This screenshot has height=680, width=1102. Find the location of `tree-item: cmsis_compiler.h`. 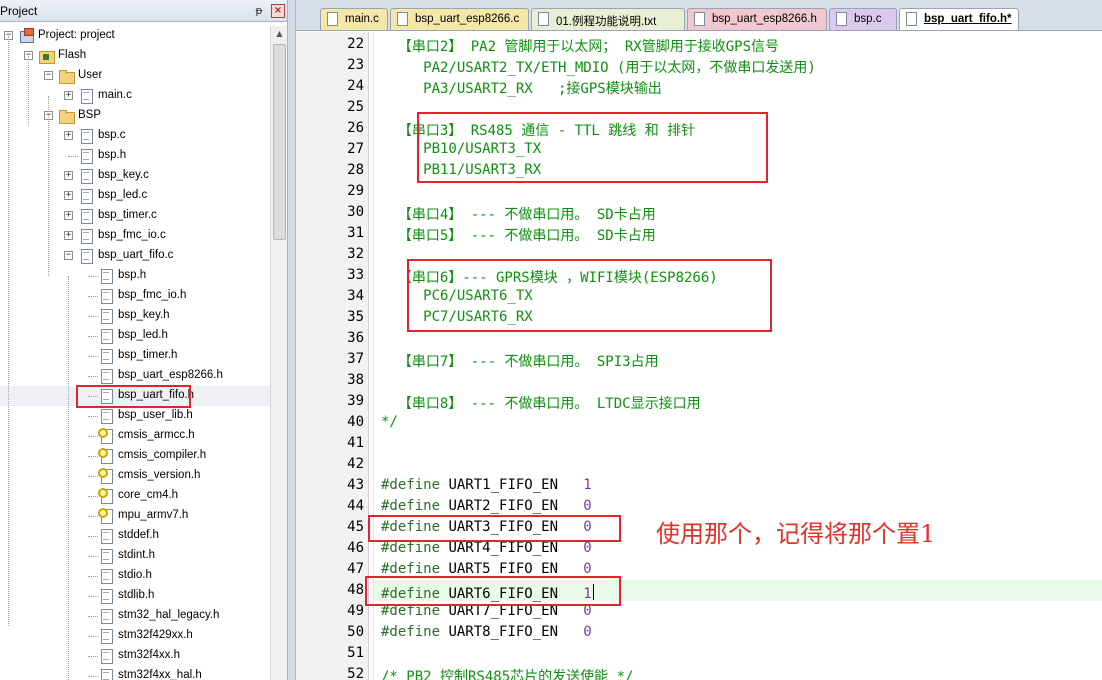

tree-item: cmsis_compiler.h is located at coordinates (135, 456).